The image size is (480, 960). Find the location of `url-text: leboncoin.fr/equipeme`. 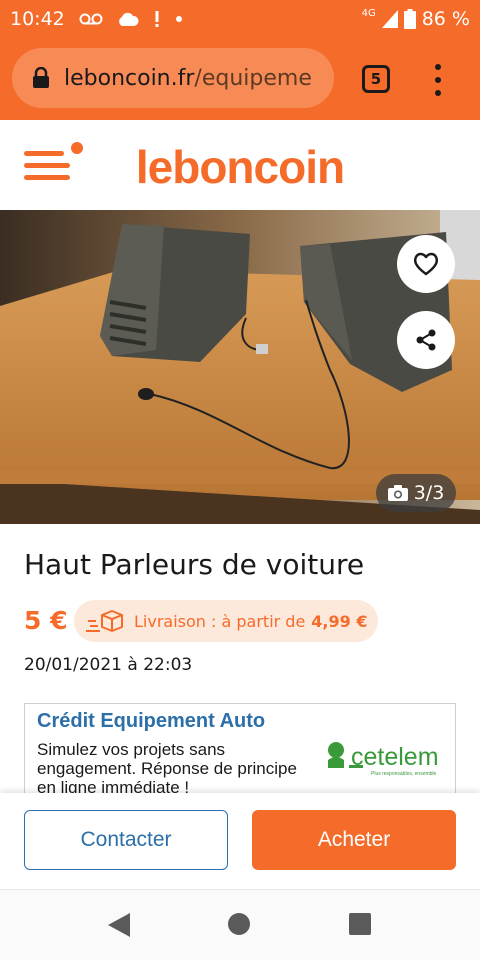

url-text: leboncoin.fr/equipeme is located at coordinates (188, 78).